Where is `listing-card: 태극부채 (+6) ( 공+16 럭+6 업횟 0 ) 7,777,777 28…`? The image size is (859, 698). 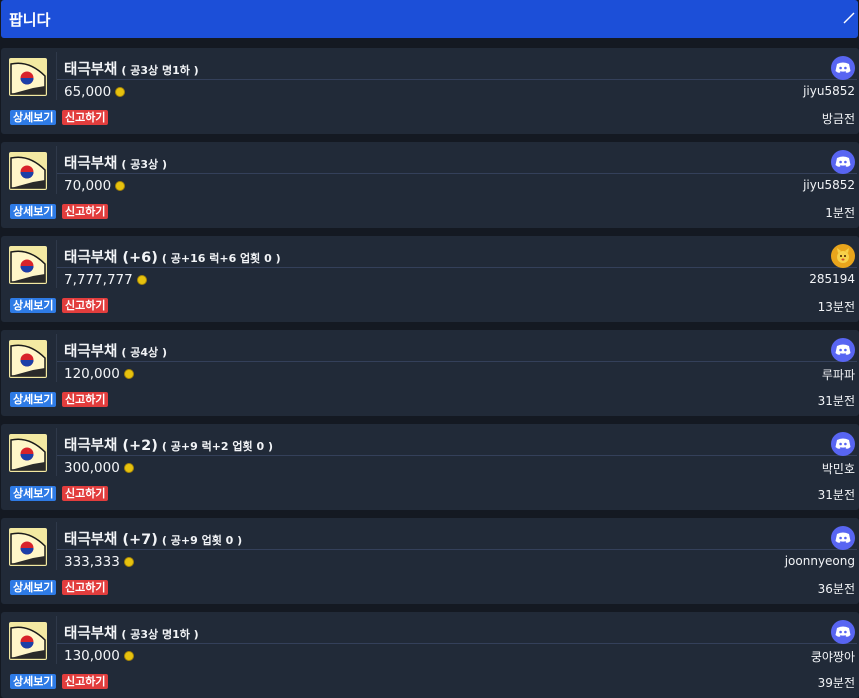 listing-card: 태극부채 (+6) ( 공+16 럭+6 업횟 0 ) 7,777,777 28… is located at coordinates (430, 279).